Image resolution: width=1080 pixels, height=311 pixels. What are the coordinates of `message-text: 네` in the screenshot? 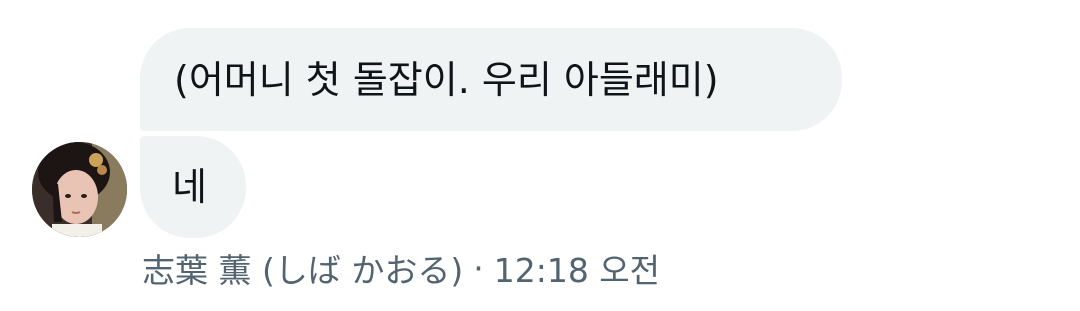 It's located at (189, 187).